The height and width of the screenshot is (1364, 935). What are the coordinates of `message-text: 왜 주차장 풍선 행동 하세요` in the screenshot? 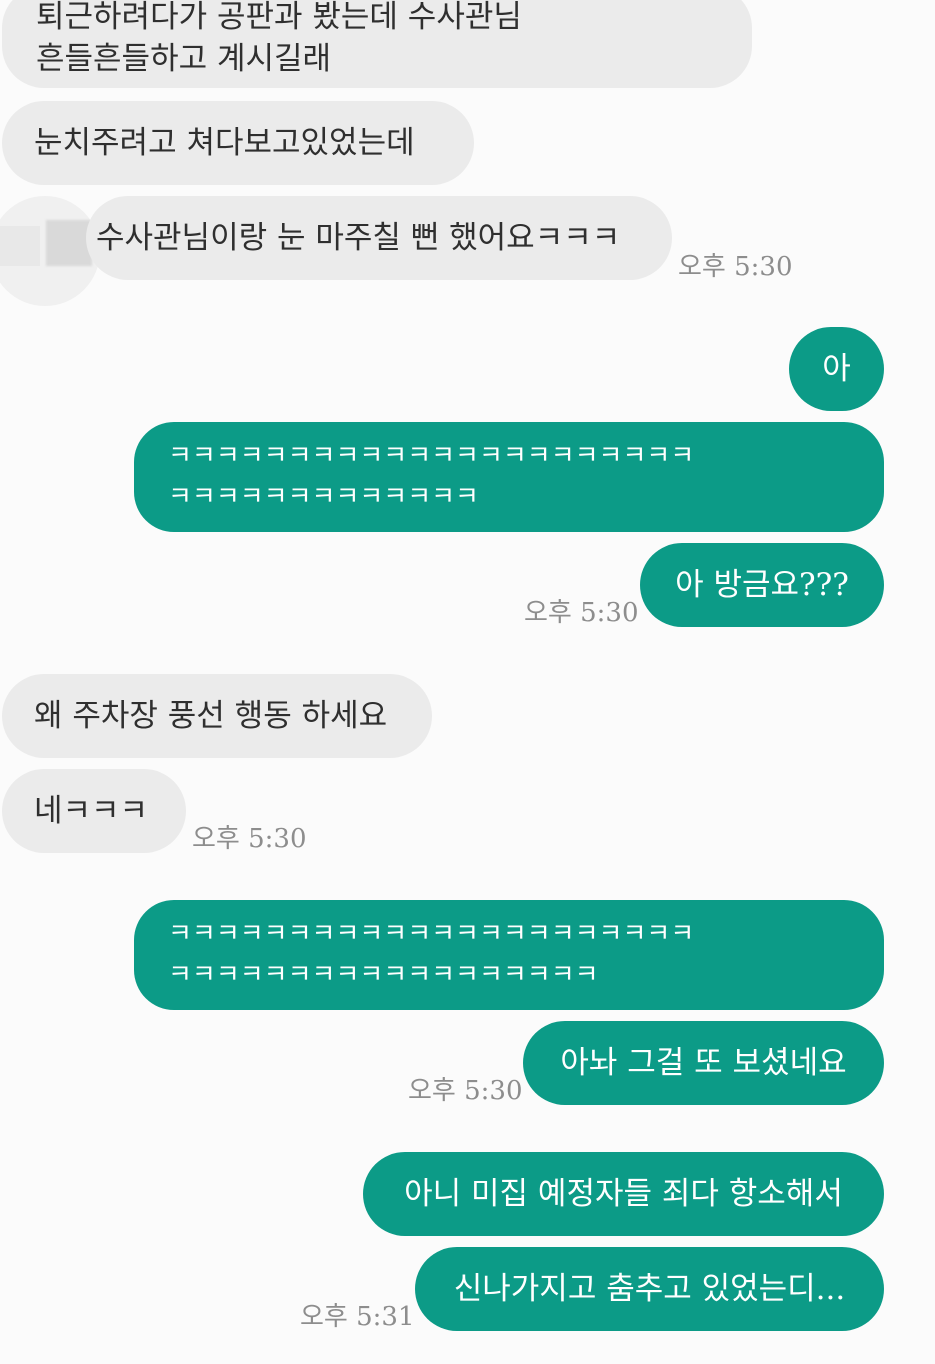 It's located at (211, 716).